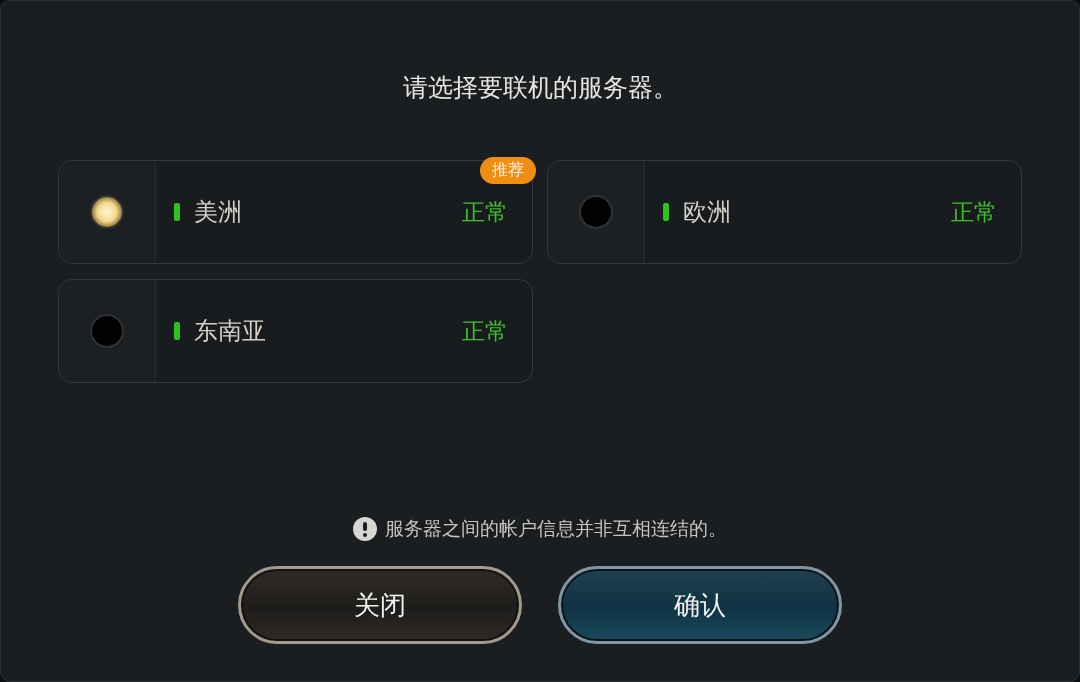 This screenshot has width=1080, height=682. Describe the element at coordinates (230, 331) in the screenshot. I see `server-name: 东南亚` at that location.